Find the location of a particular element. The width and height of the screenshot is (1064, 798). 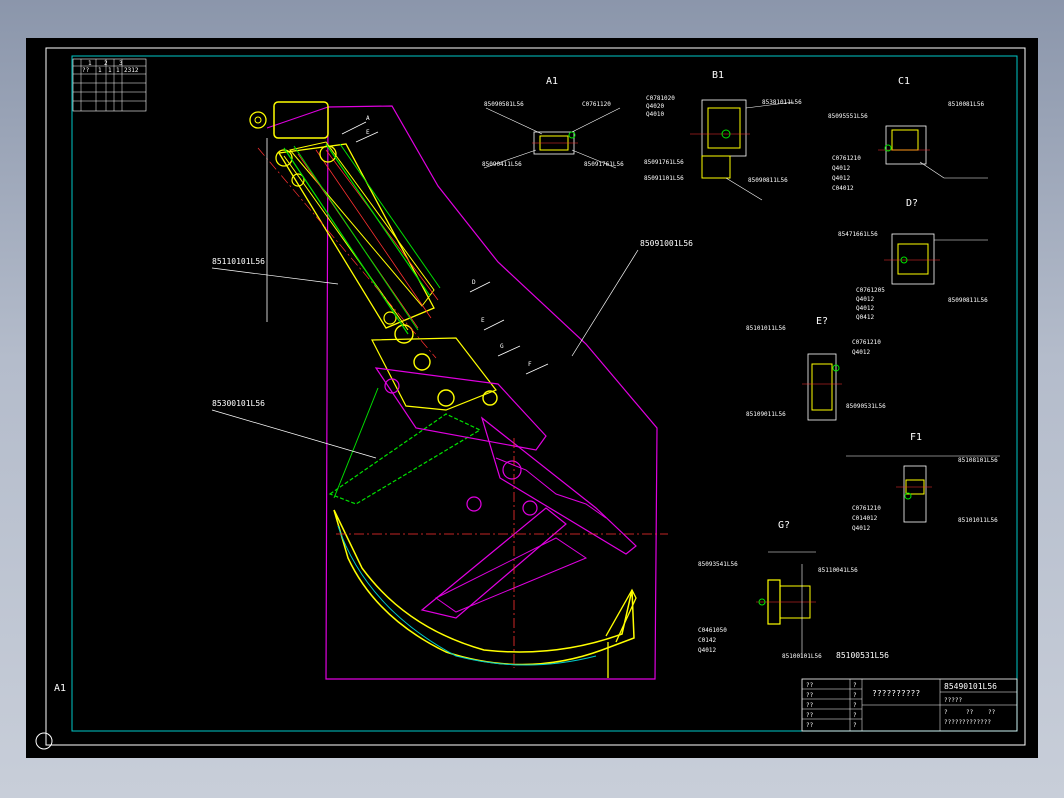

detail-d-stack-2: Q4012 is located at coordinates (865, 299).